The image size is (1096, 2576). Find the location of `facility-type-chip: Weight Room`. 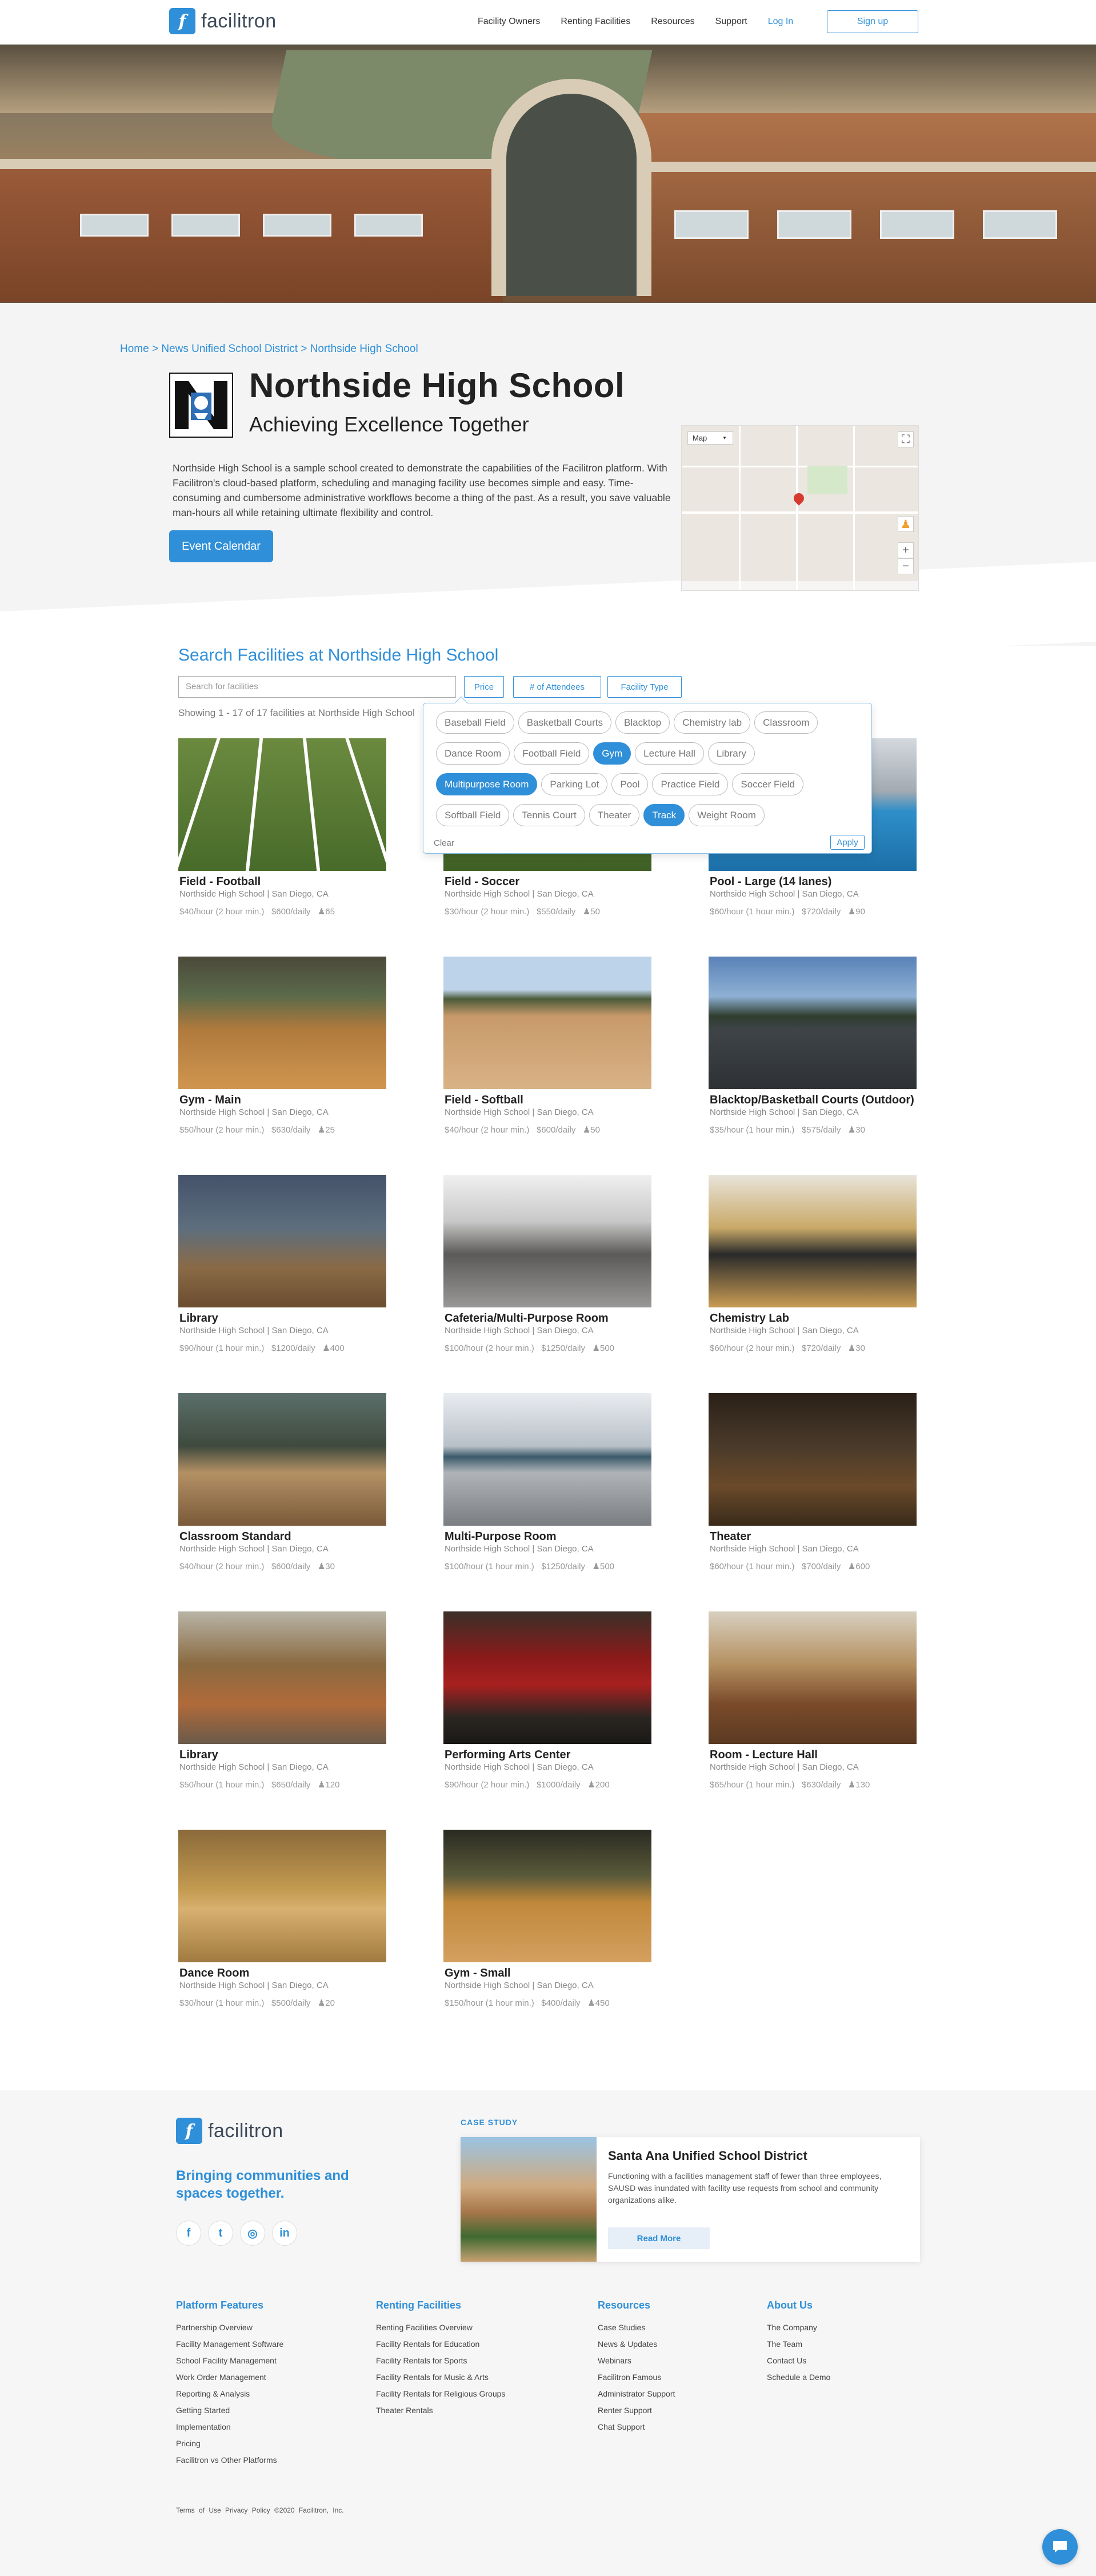

facility-type-chip: Weight Room is located at coordinates (727, 815).